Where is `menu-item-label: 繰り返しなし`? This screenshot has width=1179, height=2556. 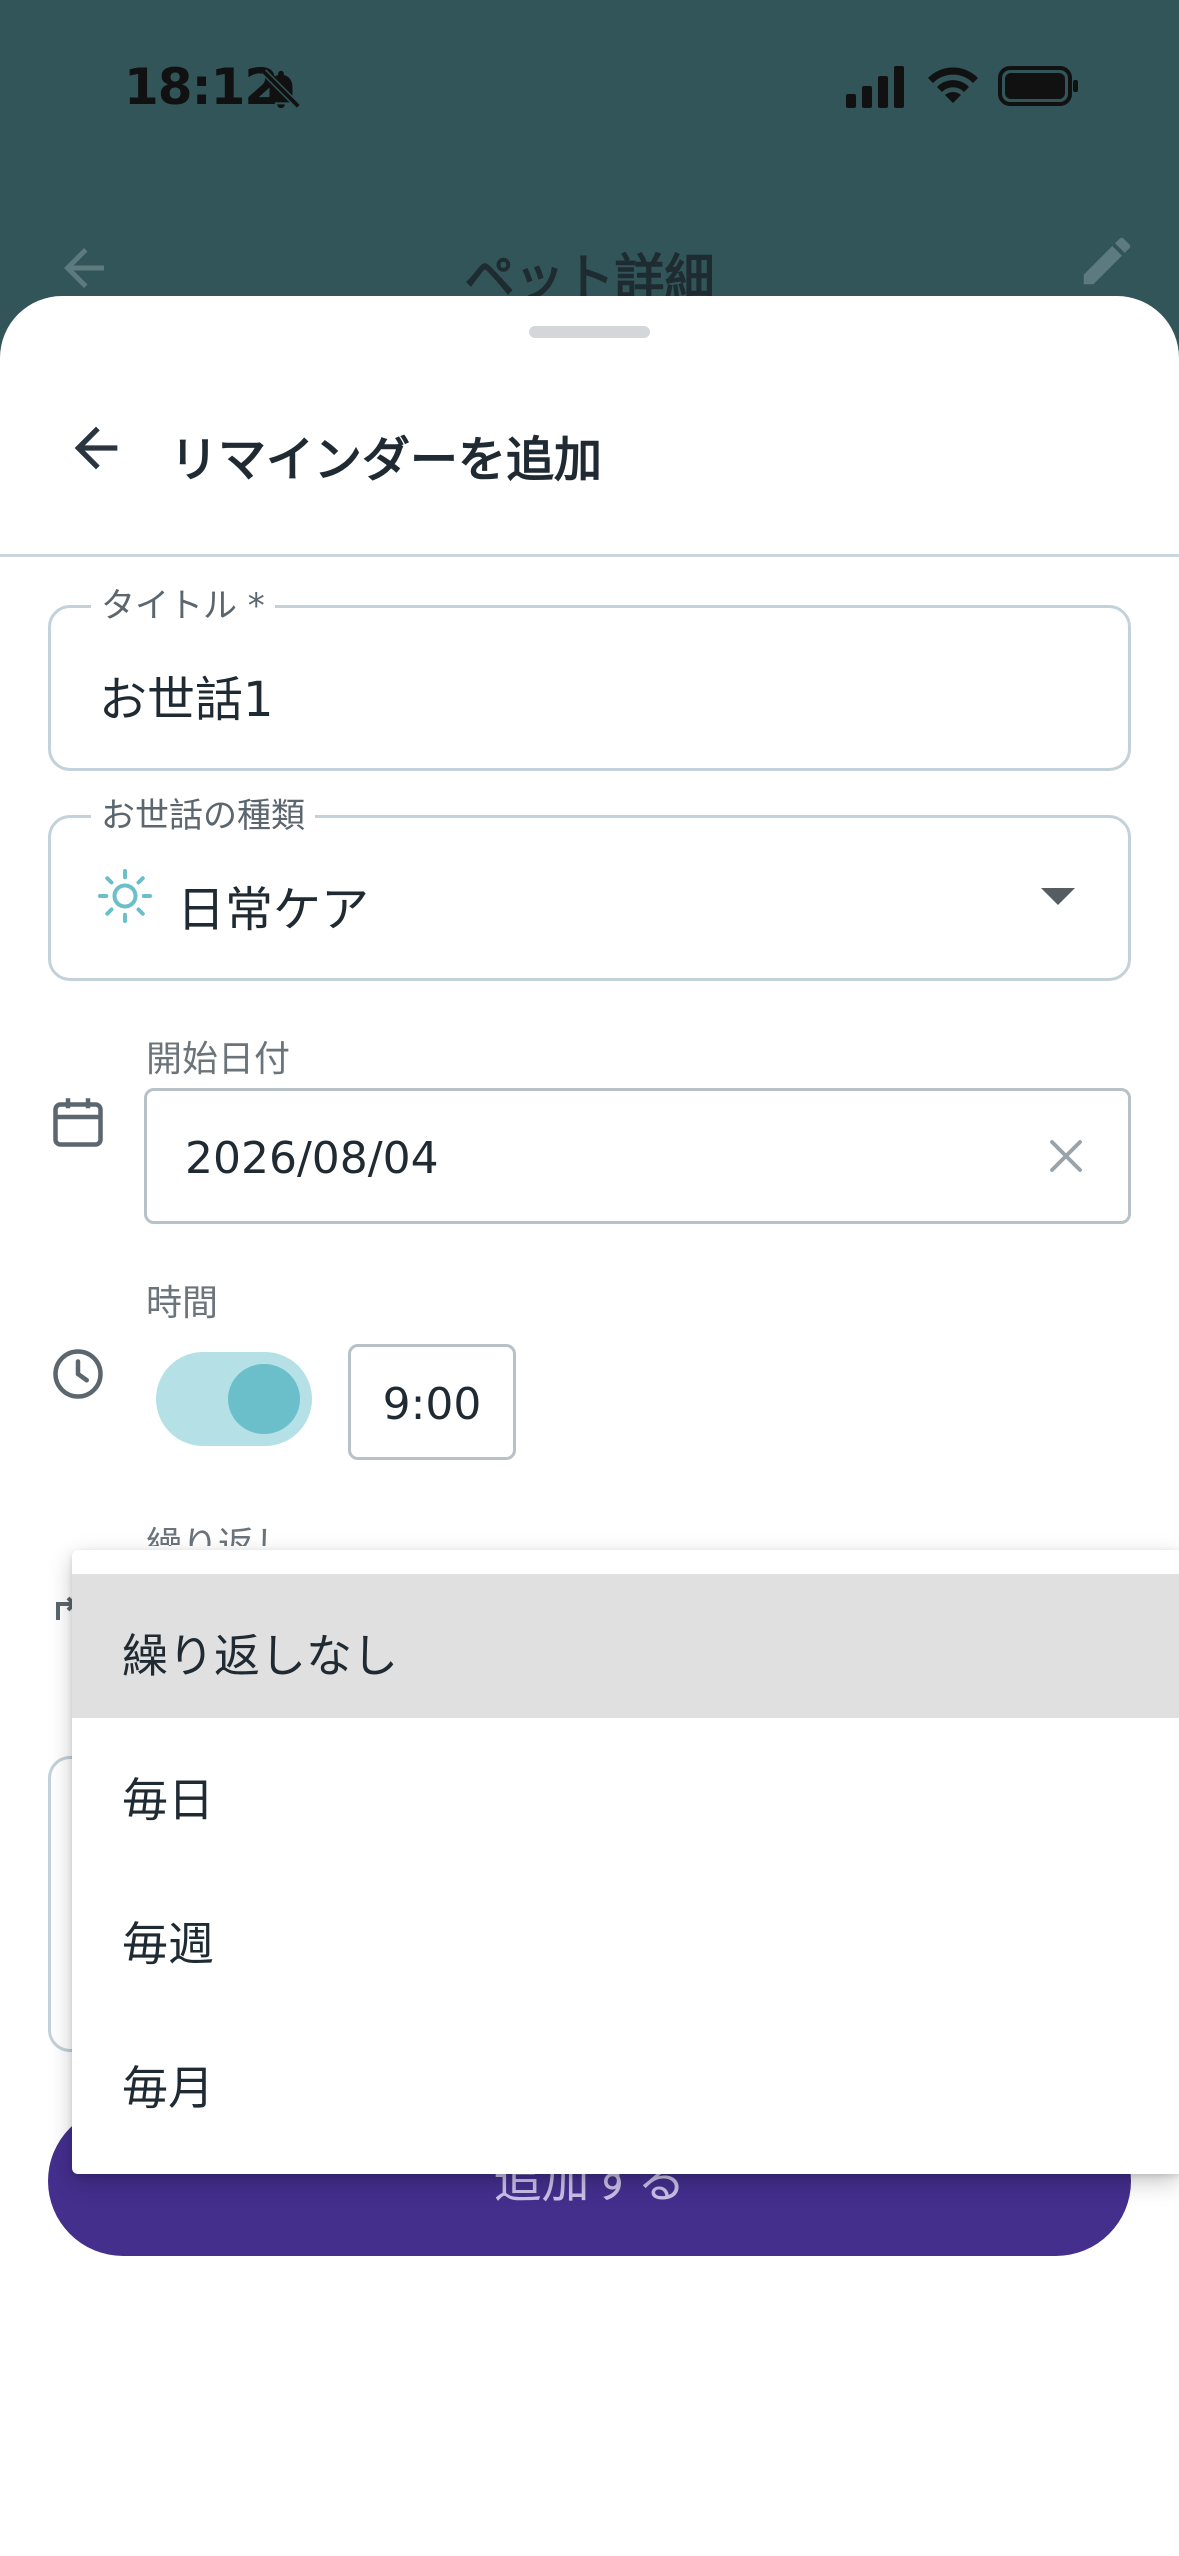 menu-item-label: 繰り返しなし is located at coordinates (260, 1656).